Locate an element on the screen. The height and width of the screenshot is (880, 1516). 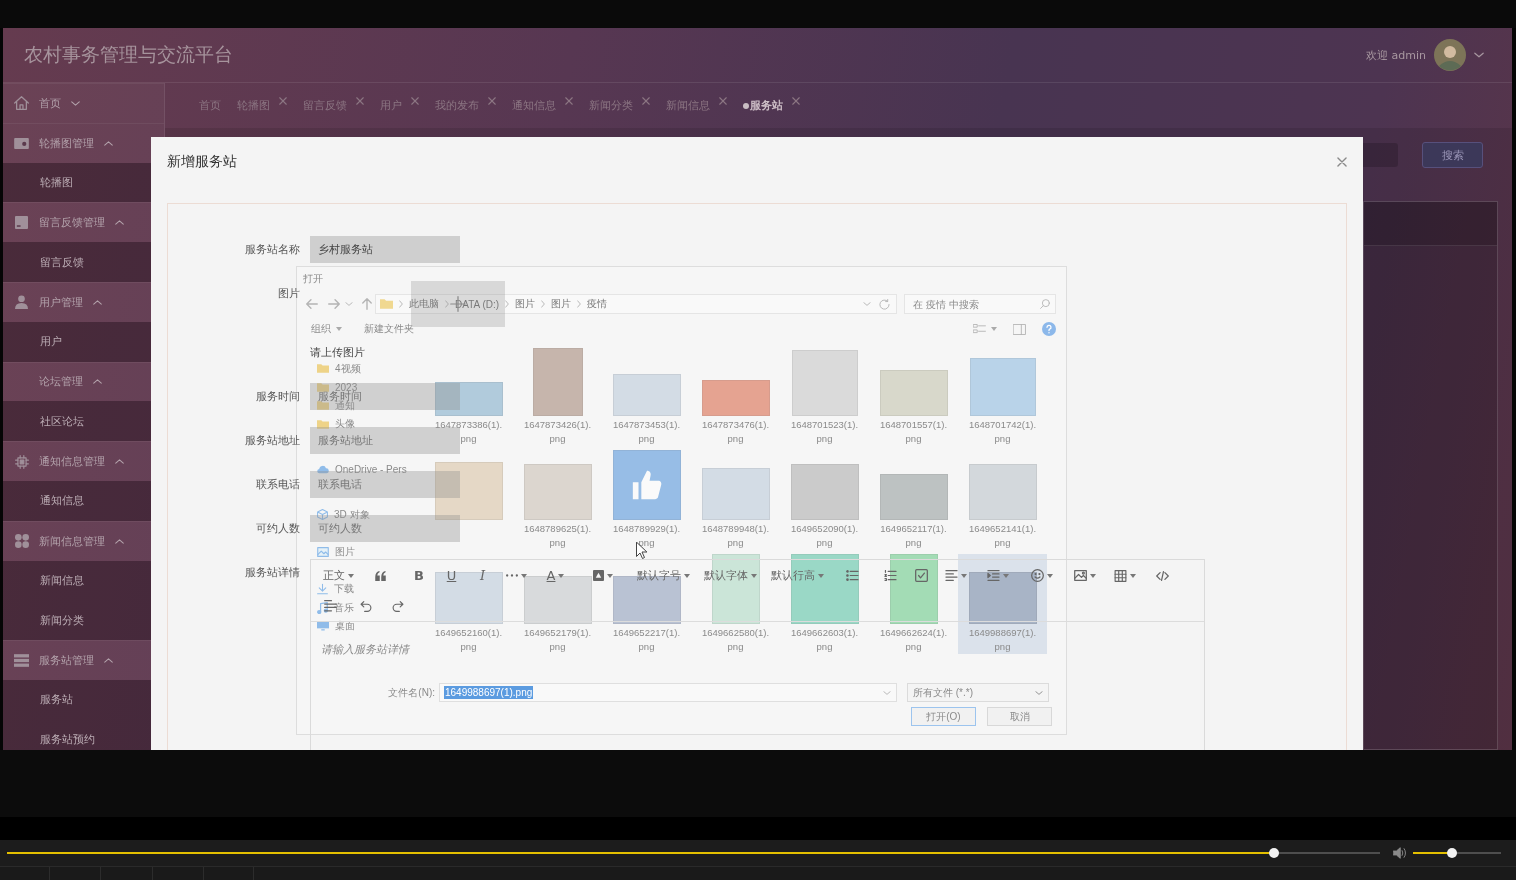
file-name: 1649662580(1).png is located at coordinates (735, 640).